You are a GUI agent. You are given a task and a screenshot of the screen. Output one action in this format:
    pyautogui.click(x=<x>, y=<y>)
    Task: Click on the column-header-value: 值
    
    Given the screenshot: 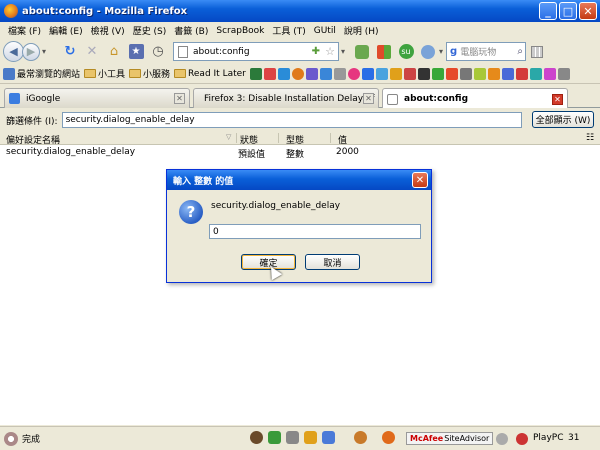 What is the action you would take?
    pyautogui.click(x=342, y=139)
    